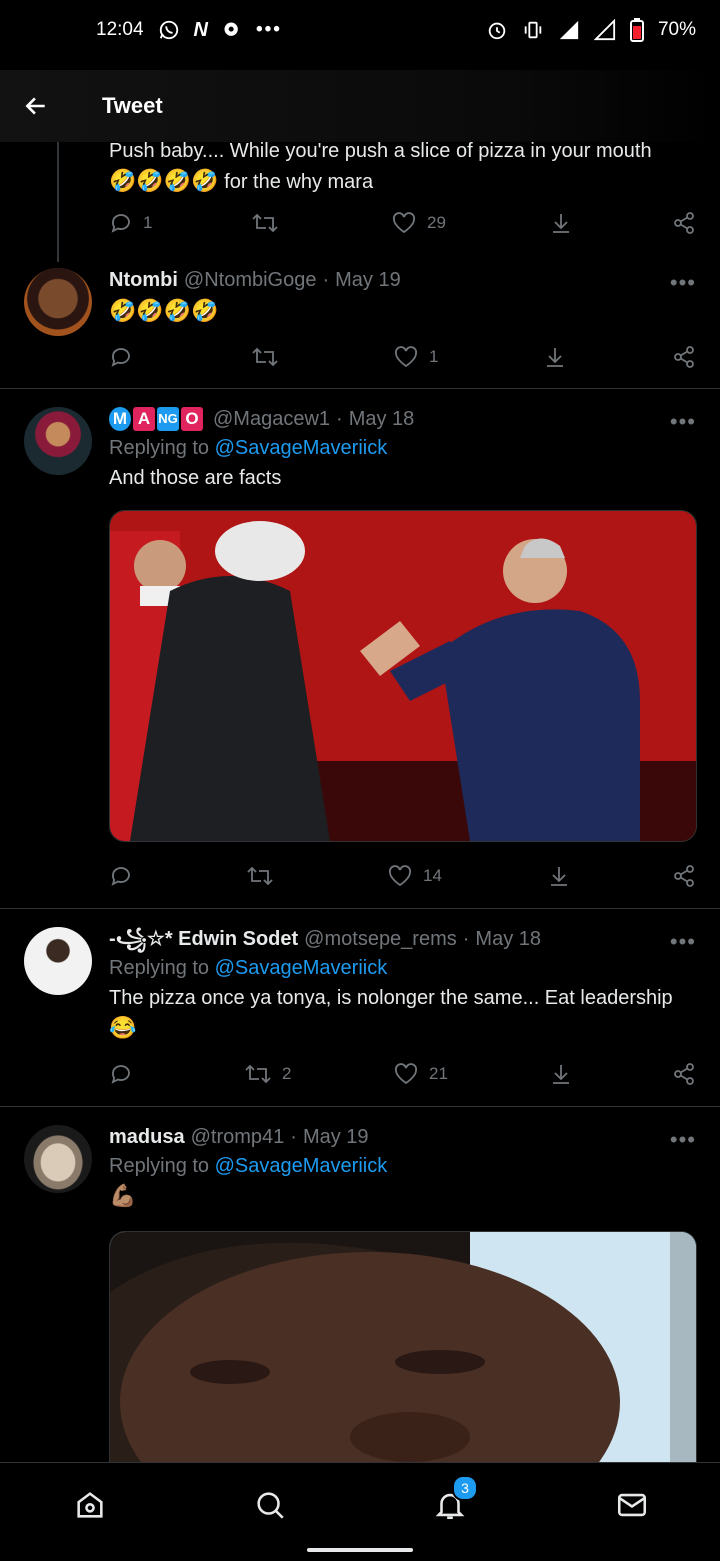 This screenshot has width=720, height=1561. Describe the element at coordinates (604, 30) in the screenshot. I see `lte-icon` at that location.